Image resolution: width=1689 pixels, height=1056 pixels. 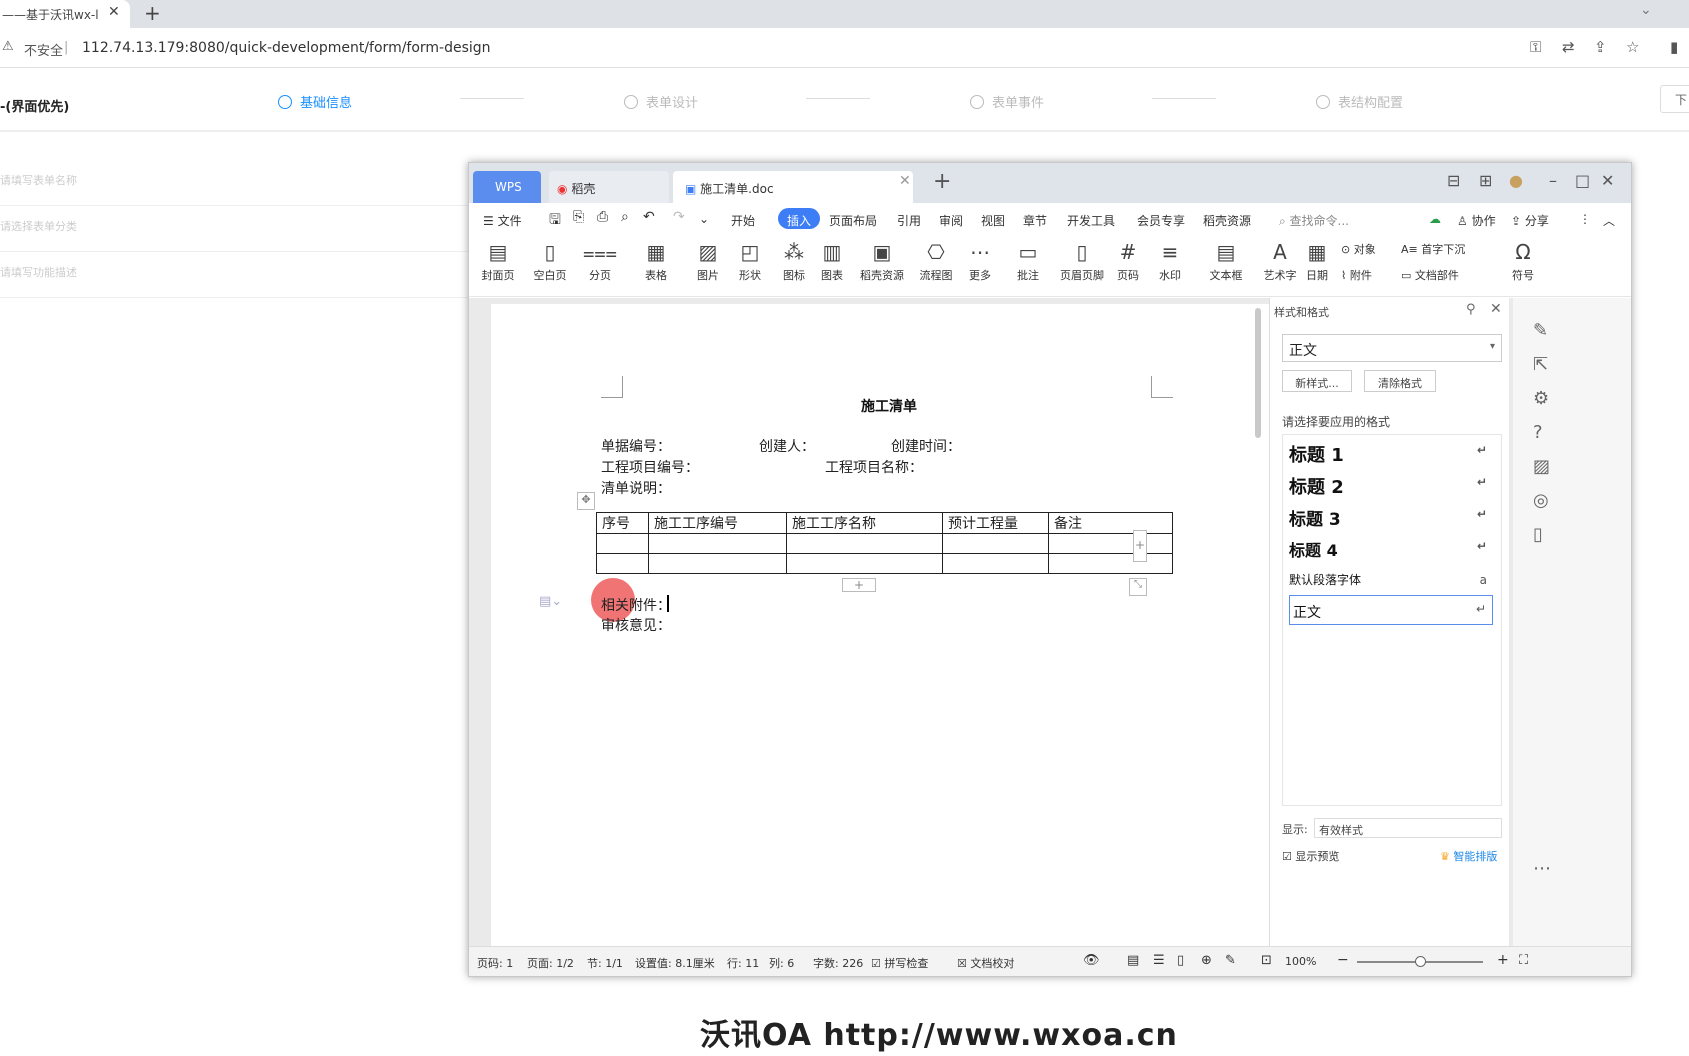 What do you see at coordinates (1133, 960) in the screenshot?
I see `page-view-icon: ▤` at bounding box center [1133, 960].